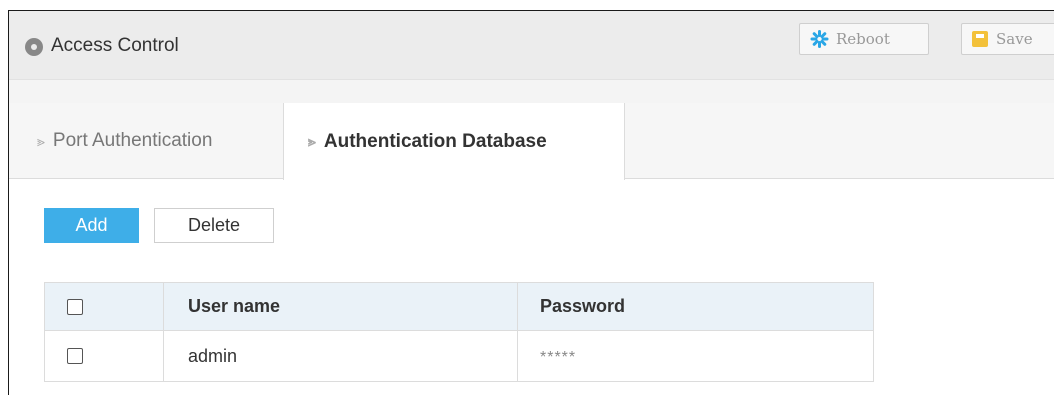 The height and width of the screenshot is (395, 1054). Describe the element at coordinates (115, 45) in the screenshot. I see `page-title: Access Control` at that location.